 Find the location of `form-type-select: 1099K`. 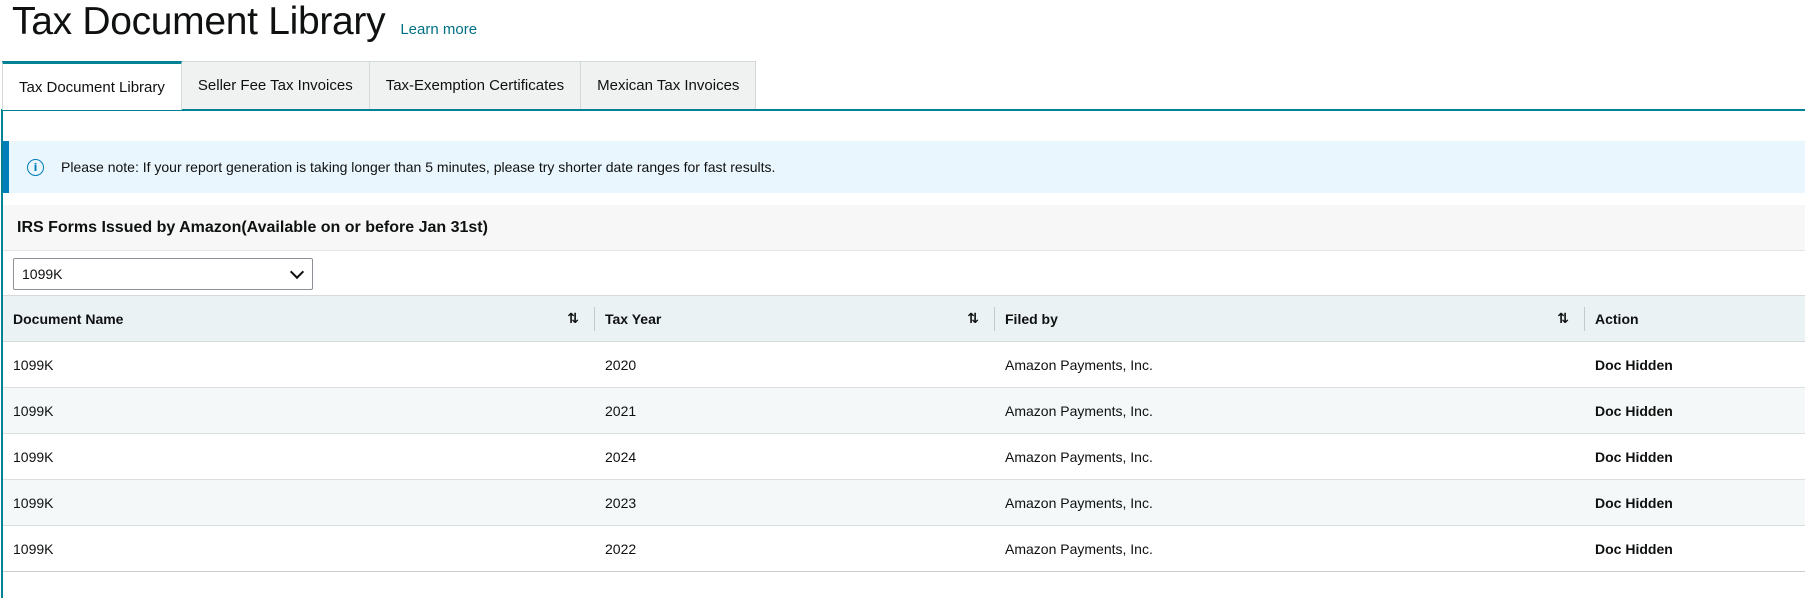

form-type-select: 1099K is located at coordinates (163, 274).